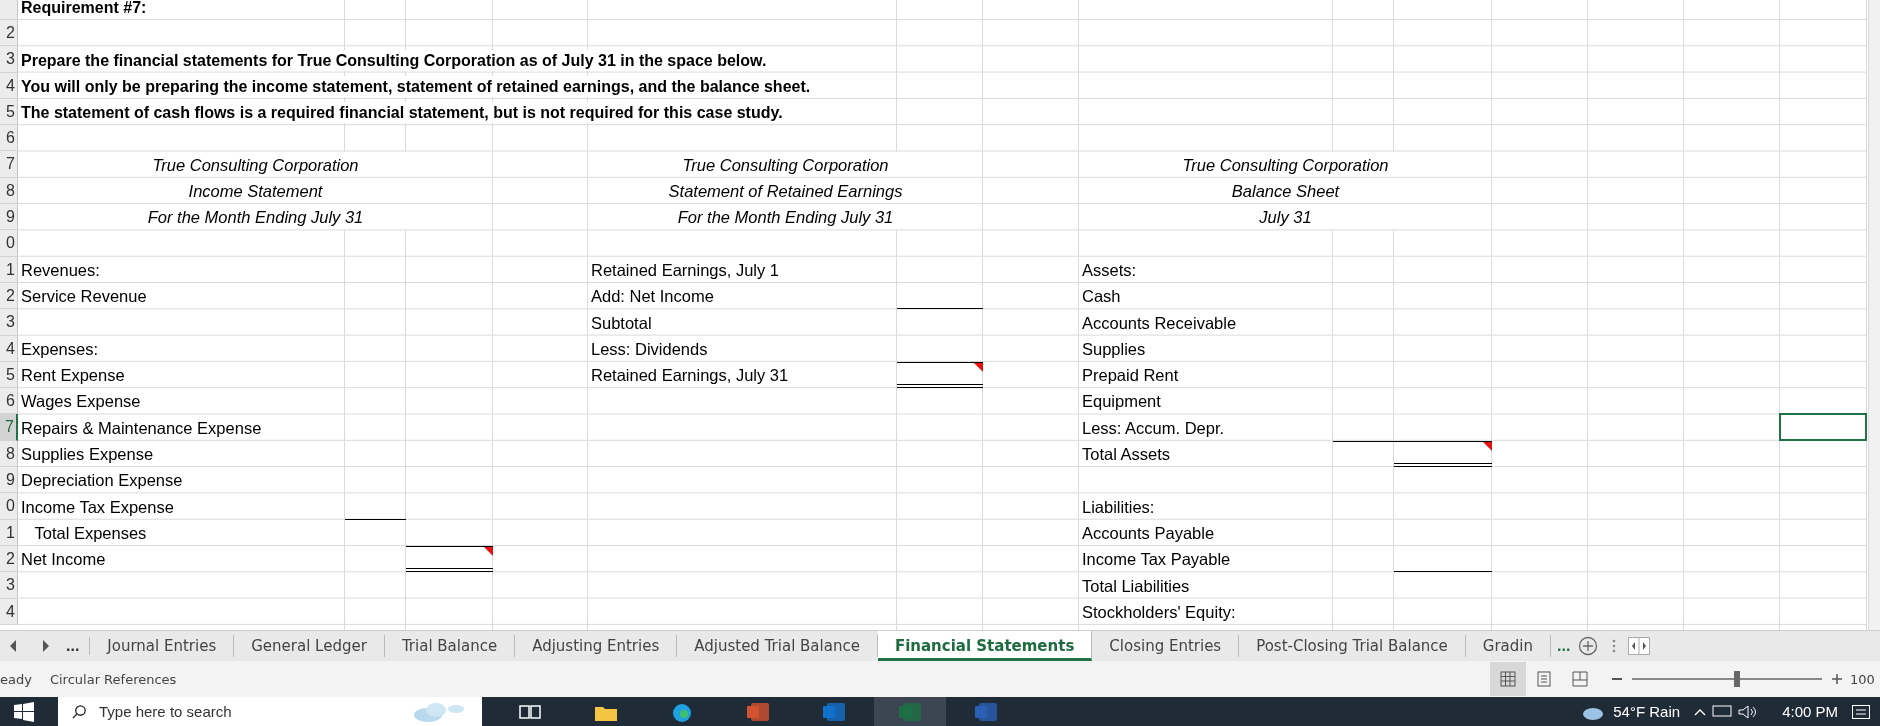 Image resolution: width=1880 pixels, height=726 pixels. What do you see at coordinates (596, 646) in the screenshot?
I see `sheet-tab: Adjusting Entries` at bounding box center [596, 646].